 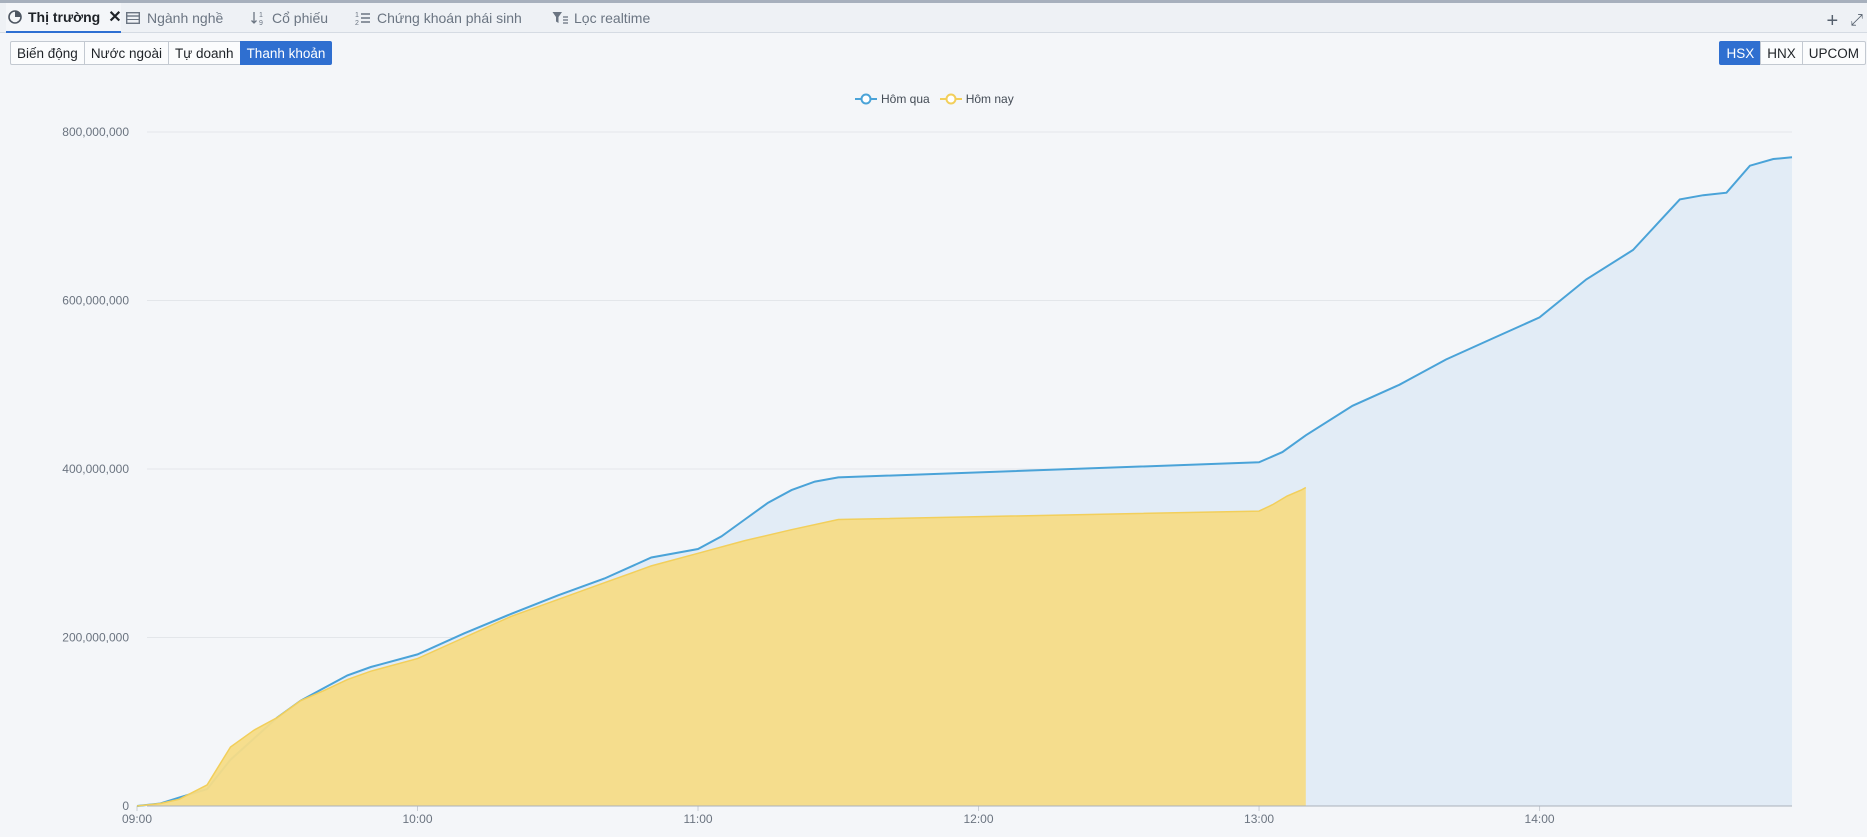 I want to click on tab-label: Ngành nghề, so click(x=185, y=18).